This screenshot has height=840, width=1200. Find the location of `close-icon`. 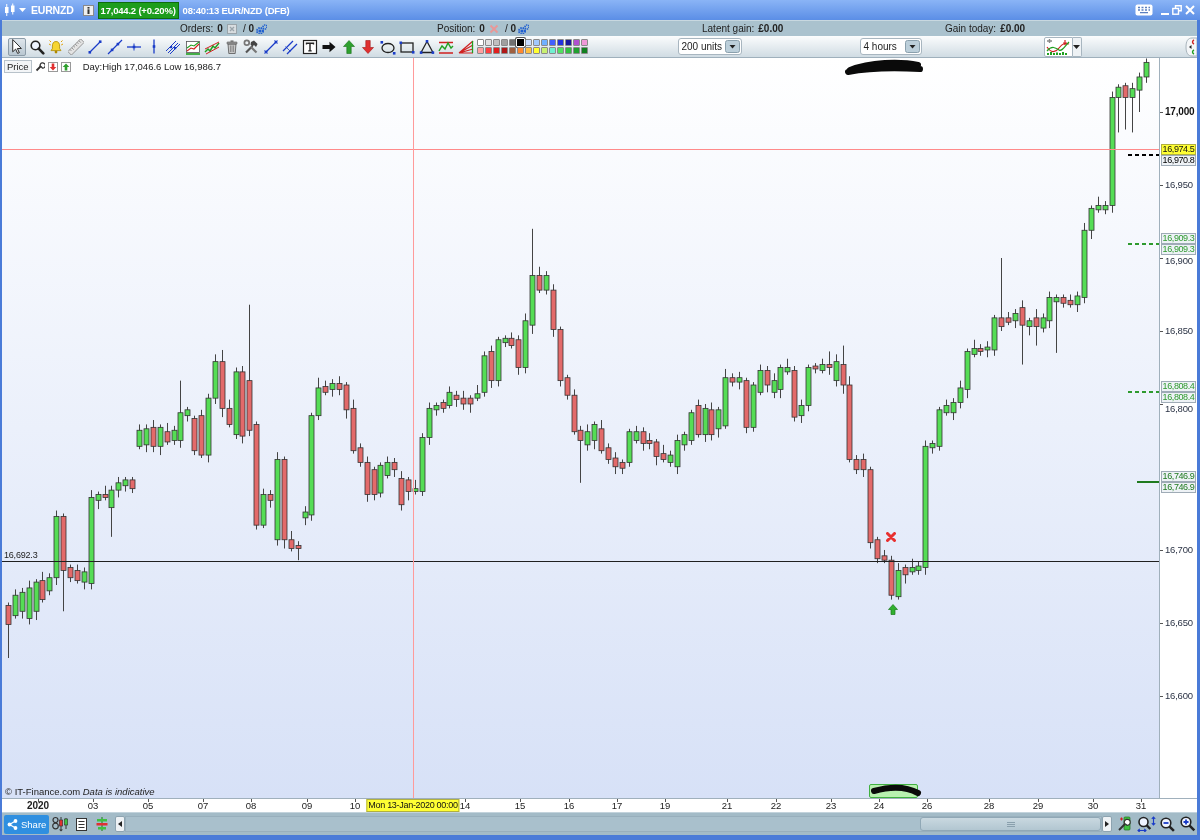

close-icon is located at coordinates (1190, 10).